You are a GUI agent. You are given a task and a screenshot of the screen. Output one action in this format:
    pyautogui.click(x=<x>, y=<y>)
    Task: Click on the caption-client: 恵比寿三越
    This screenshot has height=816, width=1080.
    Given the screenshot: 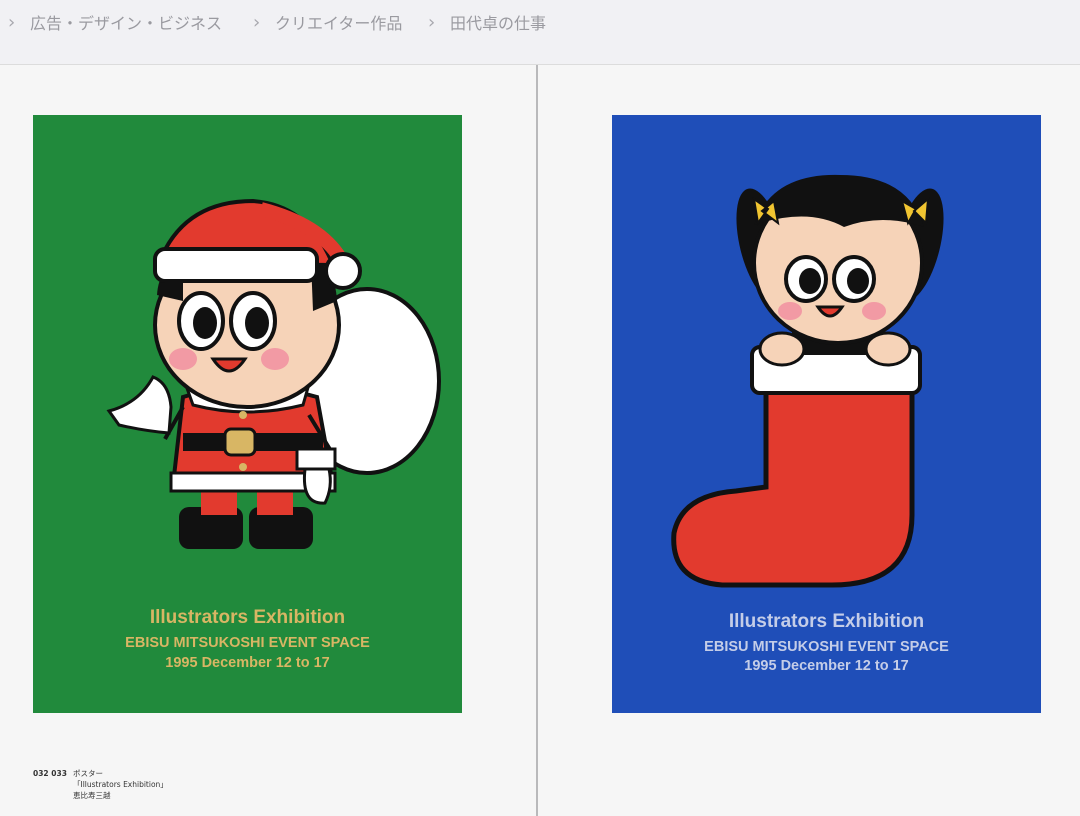 What is the action you would take?
    pyautogui.click(x=92, y=795)
    